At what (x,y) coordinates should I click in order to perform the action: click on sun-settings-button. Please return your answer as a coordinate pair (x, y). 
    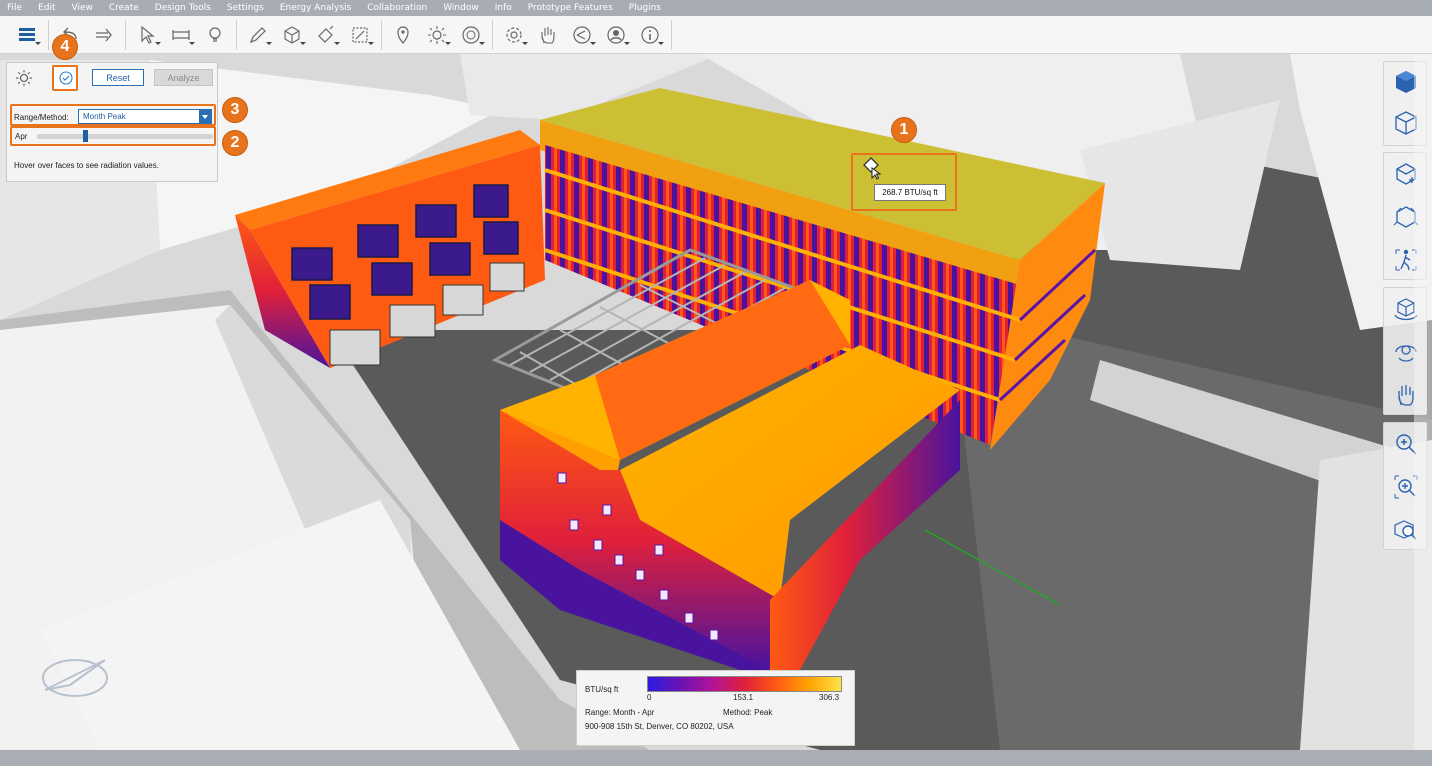
    Looking at the image, I should click on (437, 35).